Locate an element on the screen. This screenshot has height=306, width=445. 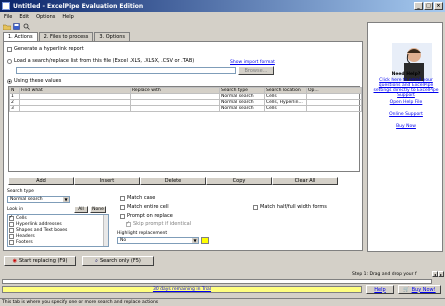
tab-files-to-process: 2. Files to process is located at coordinates (66, 36).